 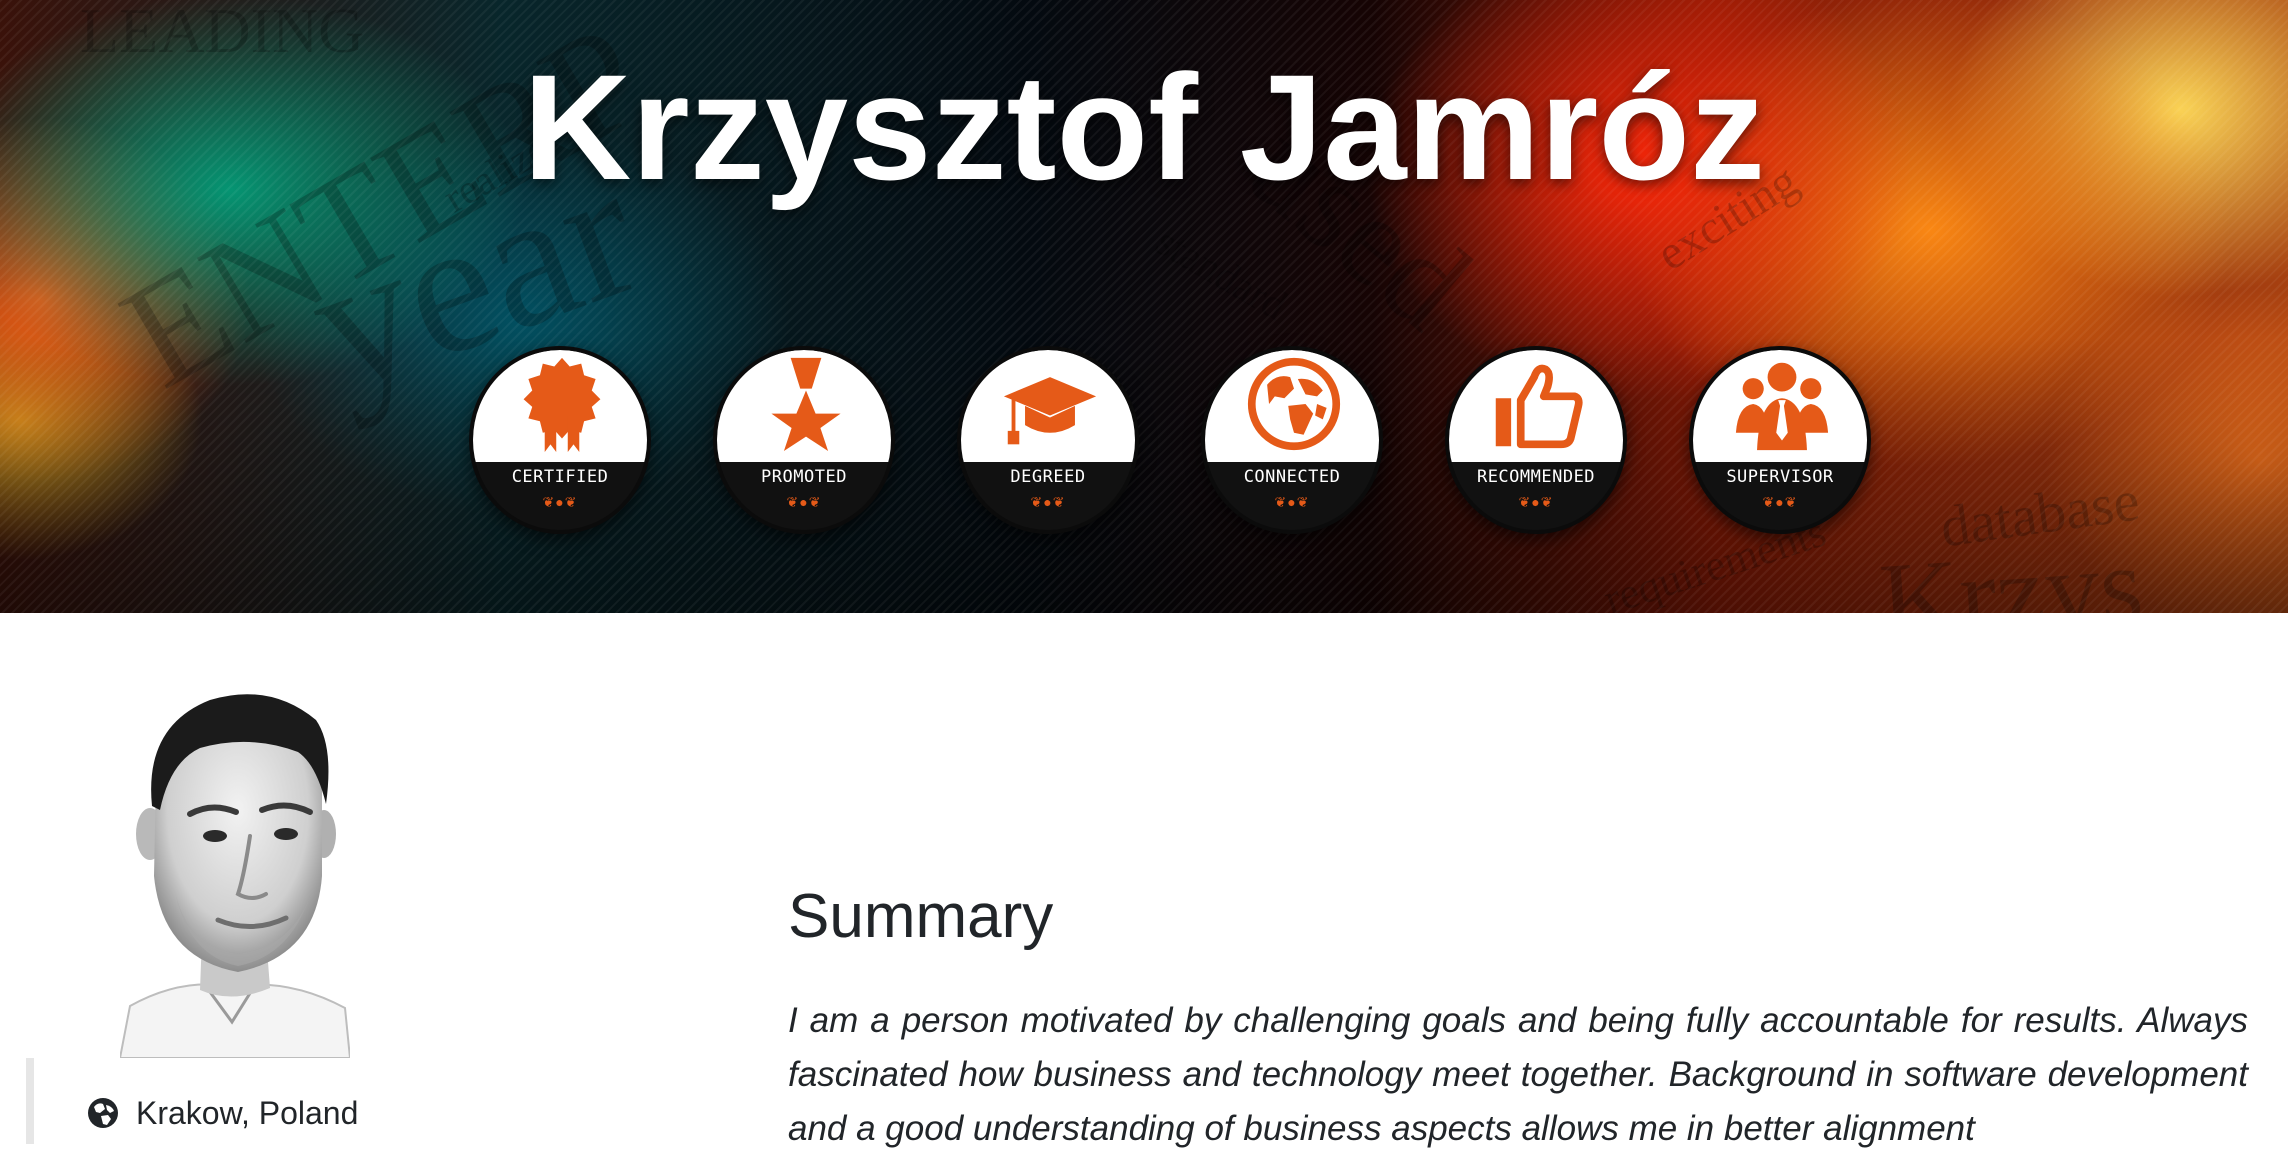 I want to click on badge-label: CERTIFIED, so click(x=560, y=477).